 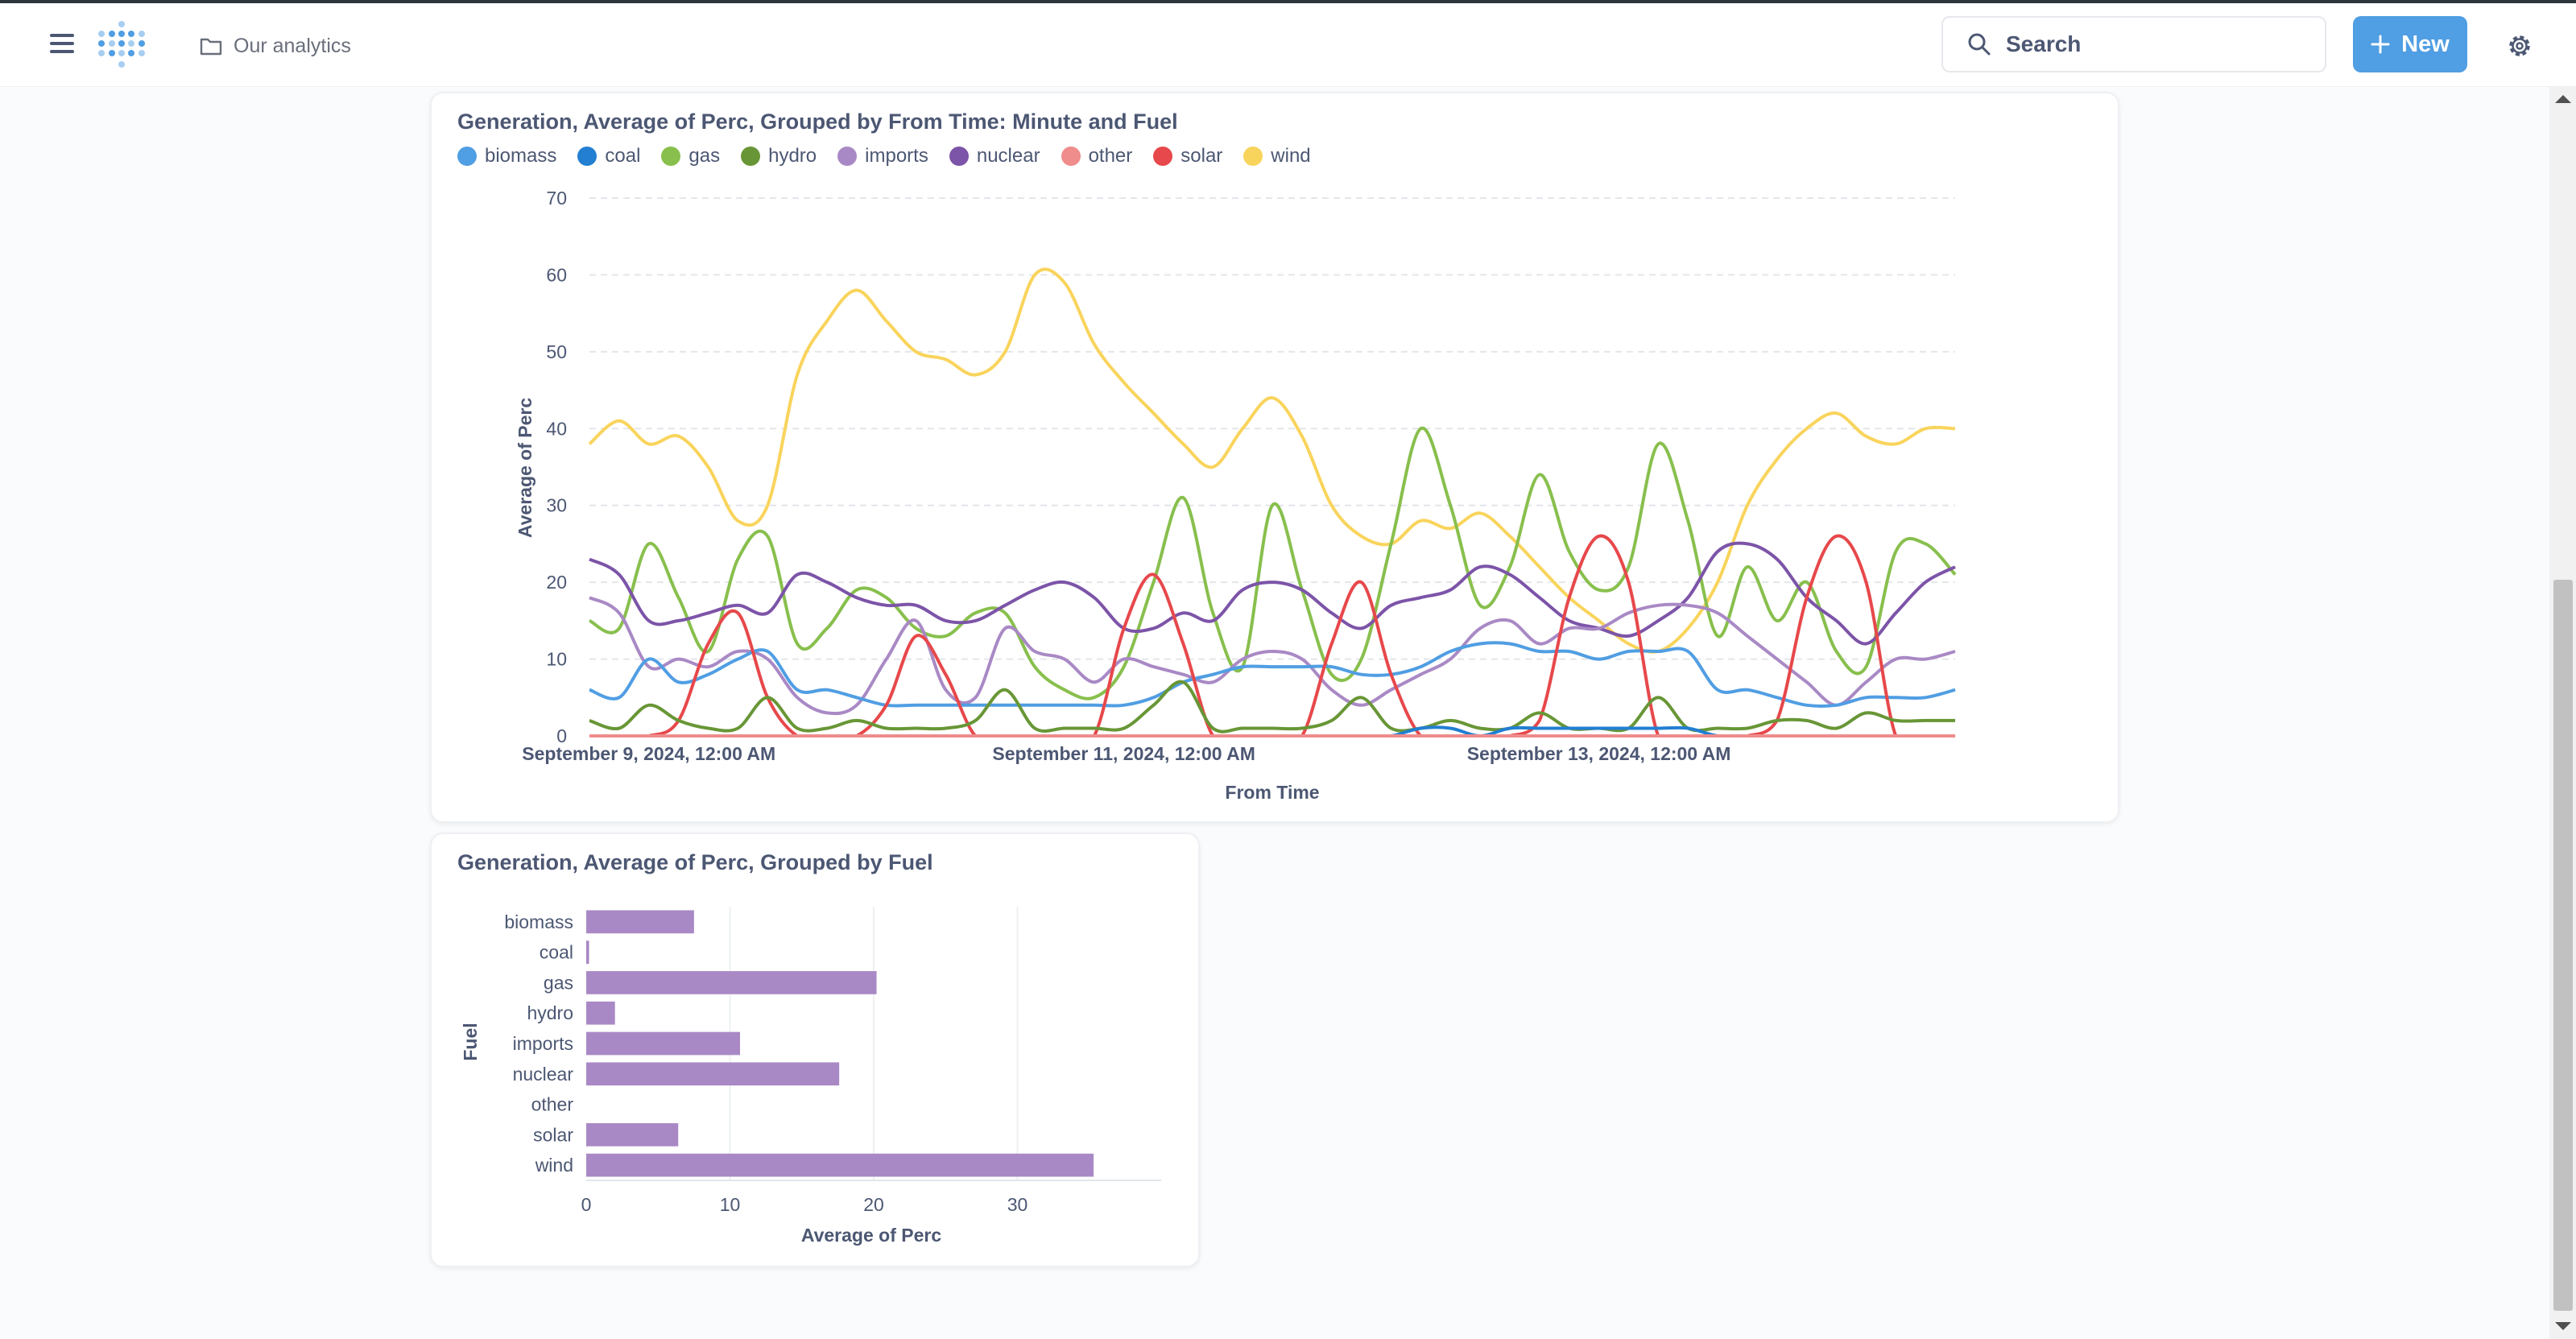 What do you see at coordinates (557, 953) in the screenshot?
I see `category-label: coal` at bounding box center [557, 953].